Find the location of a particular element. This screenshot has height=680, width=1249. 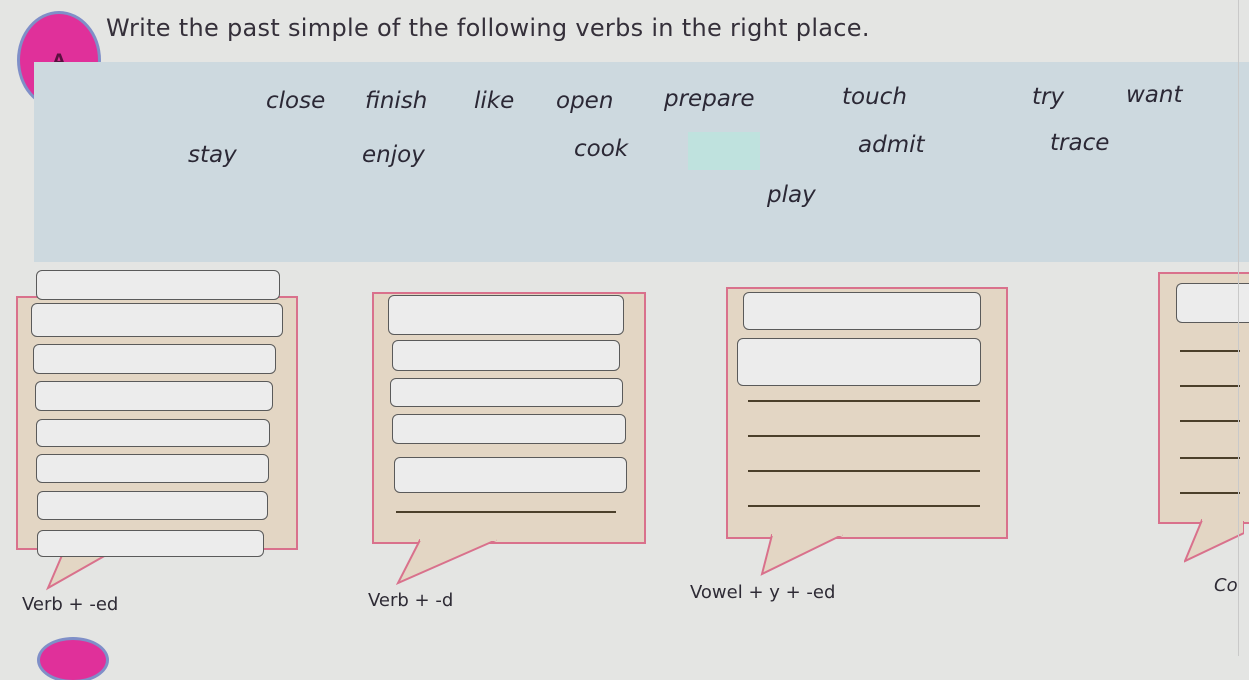

word-want: want is located at coordinates (1154, 95).